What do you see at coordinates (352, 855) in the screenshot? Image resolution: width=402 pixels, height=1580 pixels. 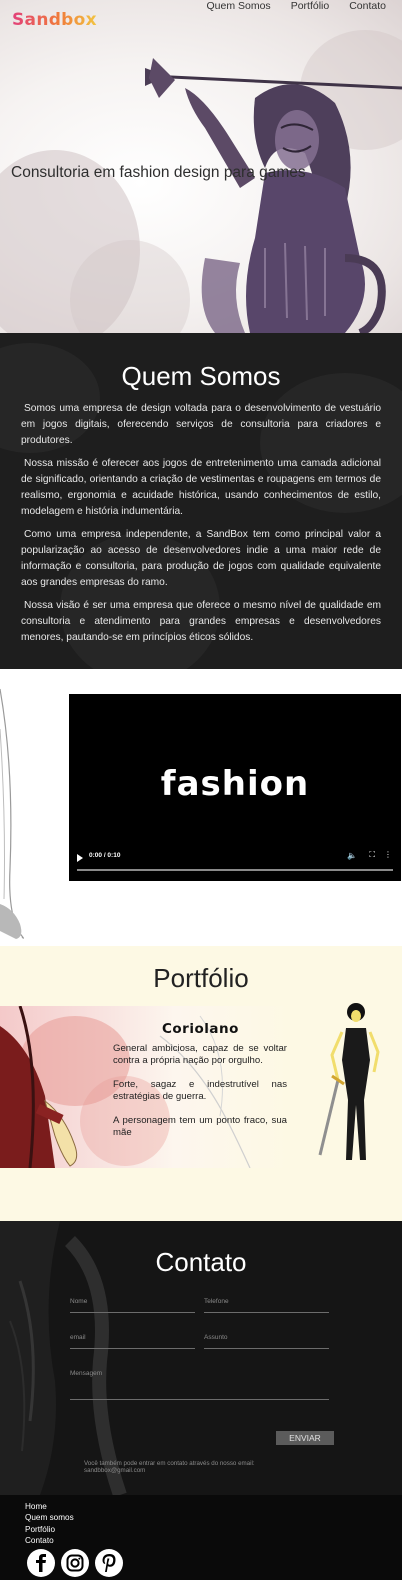 I see `volume-icon: 🔈` at bounding box center [352, 855].